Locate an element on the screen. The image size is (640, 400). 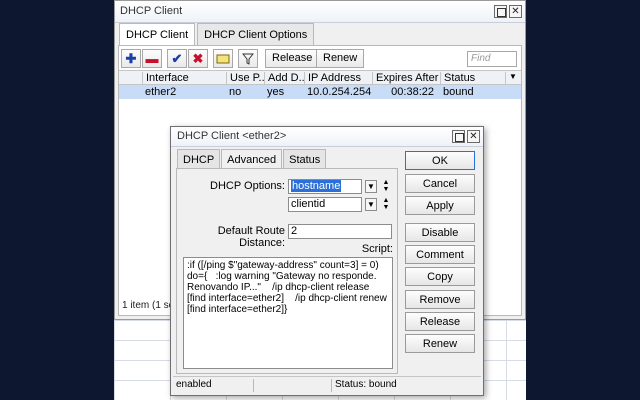
dialog-title-bar: DHCP Client <ether2> ✕ is located at coordinates (327, 137).